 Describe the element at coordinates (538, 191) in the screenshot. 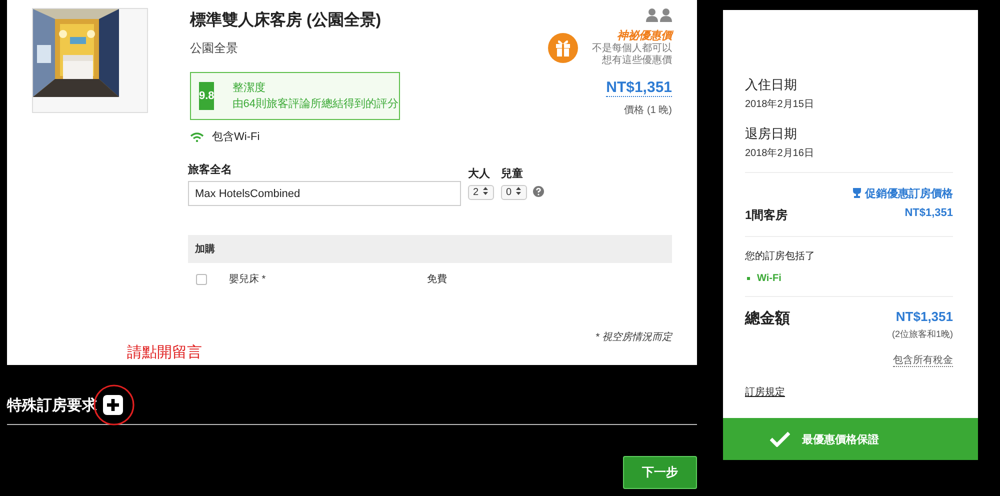

I see `help-icon` at that location.